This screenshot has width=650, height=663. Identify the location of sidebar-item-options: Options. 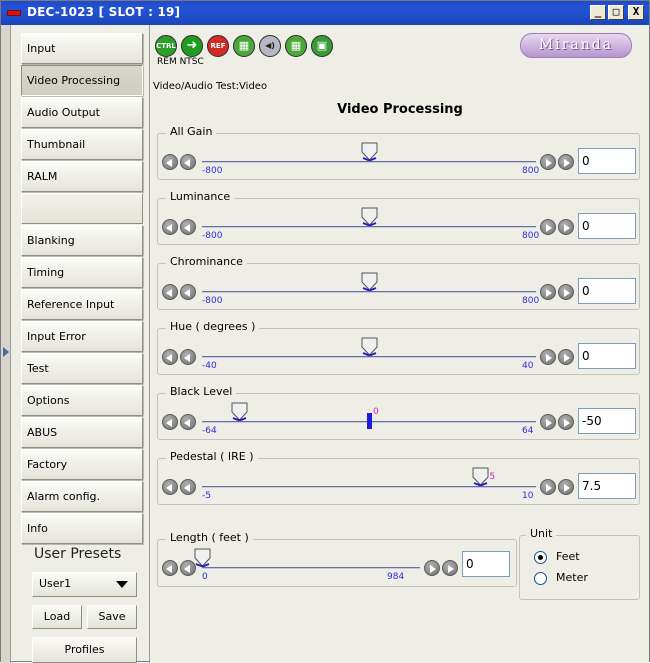
(82, 400).